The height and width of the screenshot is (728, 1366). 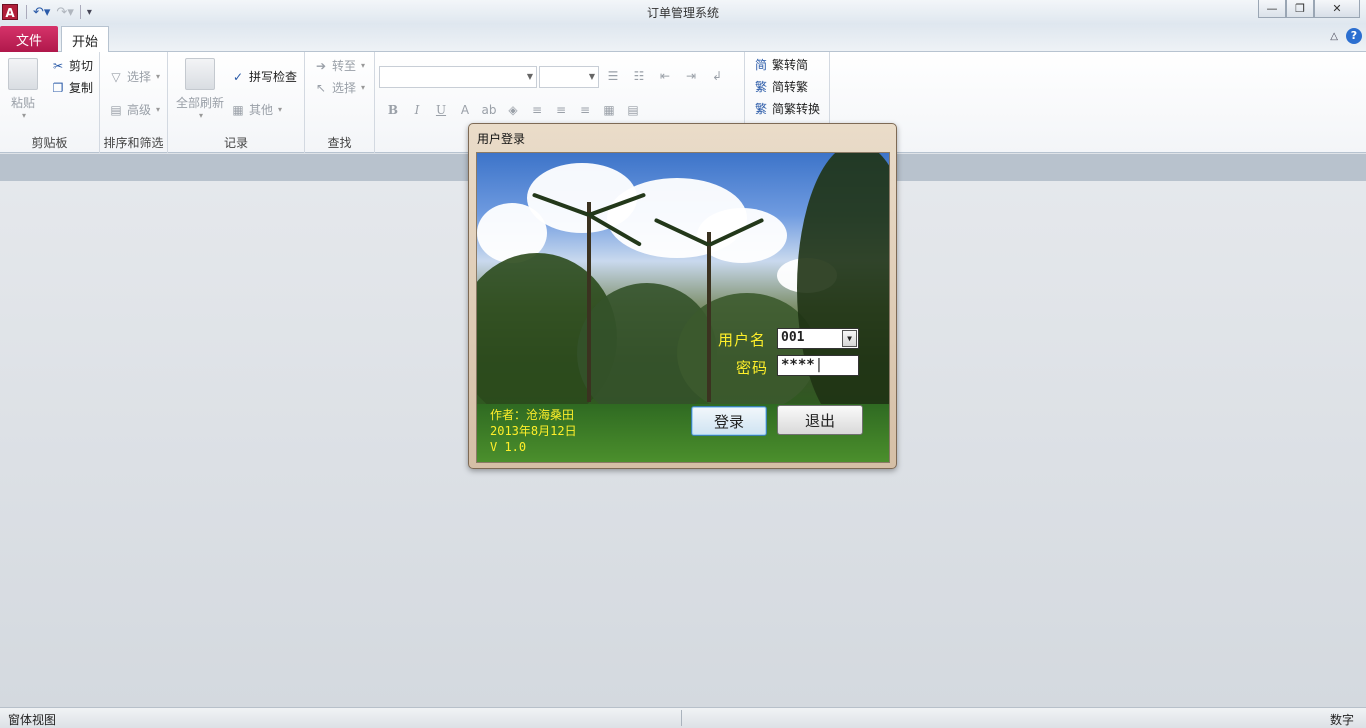 I want to click on help-icon: ?, so click(x=1354, y=36).